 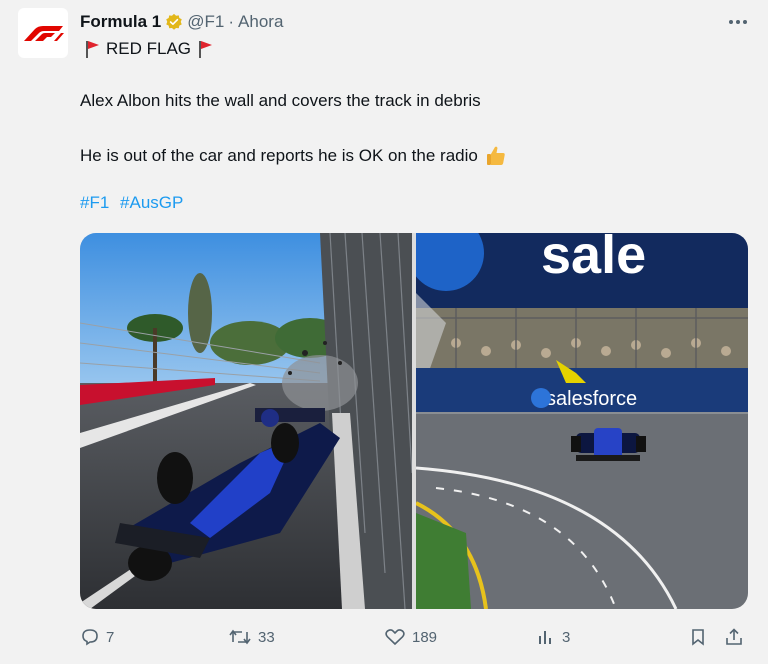 I want to click on post-actions: 7 33 189 3, so click(x=415, y=637).